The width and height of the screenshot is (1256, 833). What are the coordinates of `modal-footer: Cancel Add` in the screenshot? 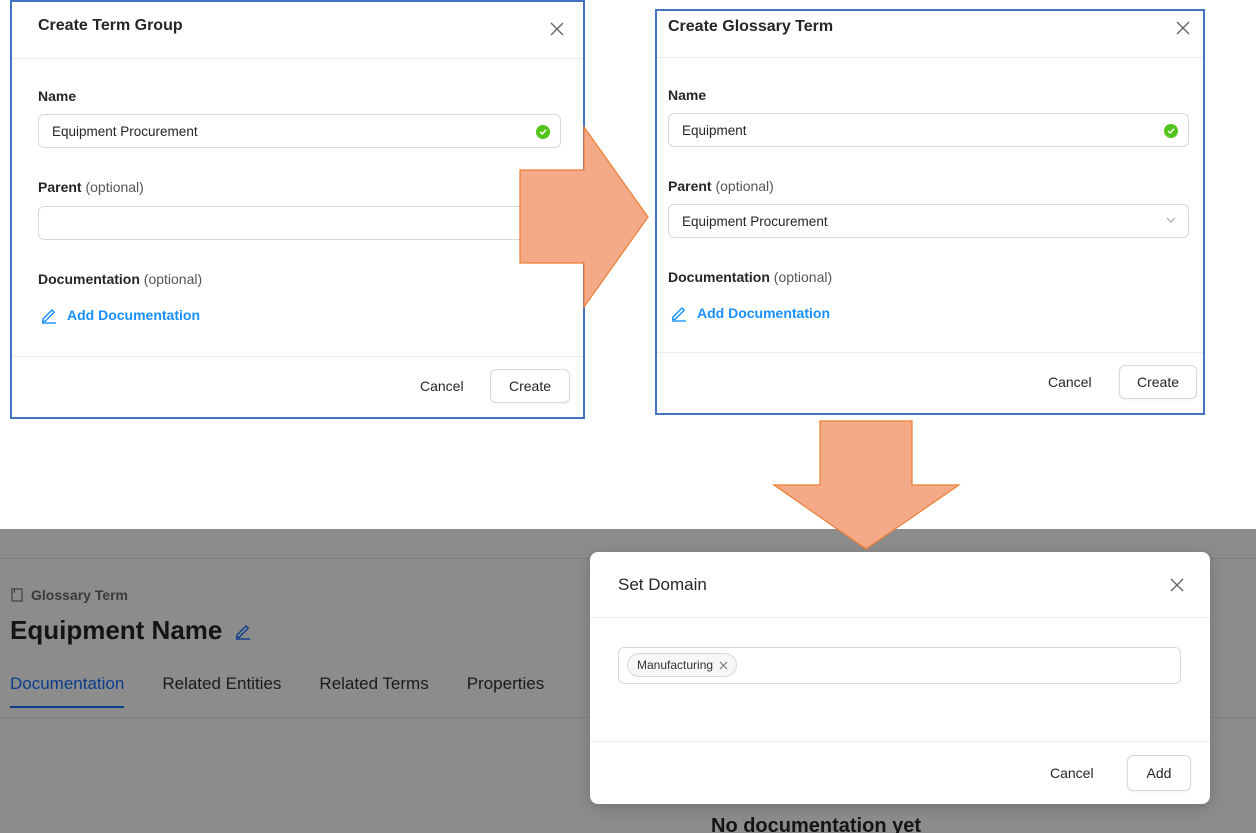 It's located at (900, 772).